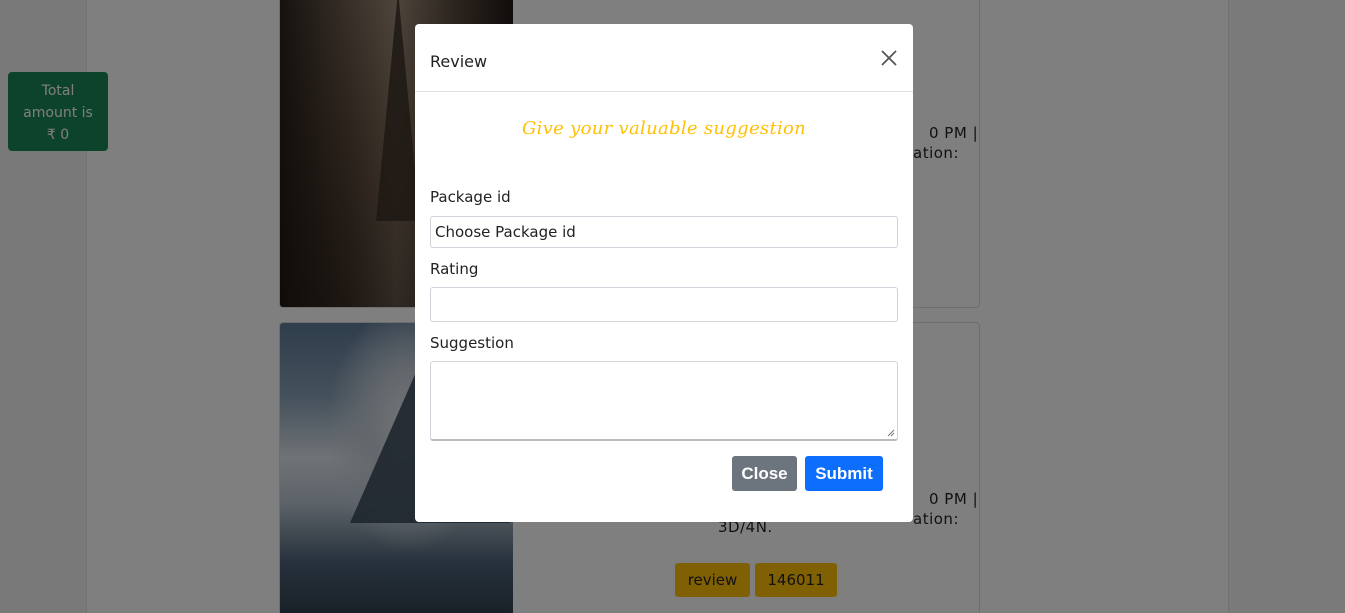 The width and height of the screenshot is (1345, 613). What do you see at coordinates (459, 61) in the screenshot?
I see `modal-title: Review` at bounding box center [459, 61].